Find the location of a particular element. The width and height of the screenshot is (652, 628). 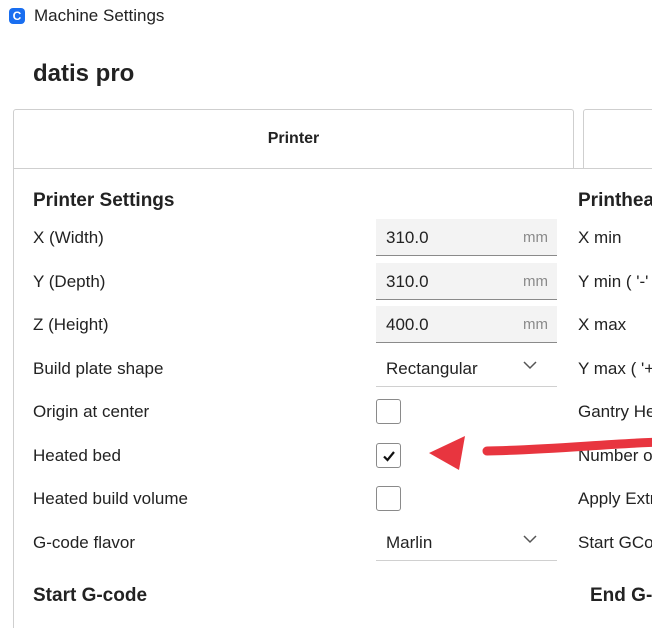

z-height-value: 400.0 is located at coordinates (407, 324).